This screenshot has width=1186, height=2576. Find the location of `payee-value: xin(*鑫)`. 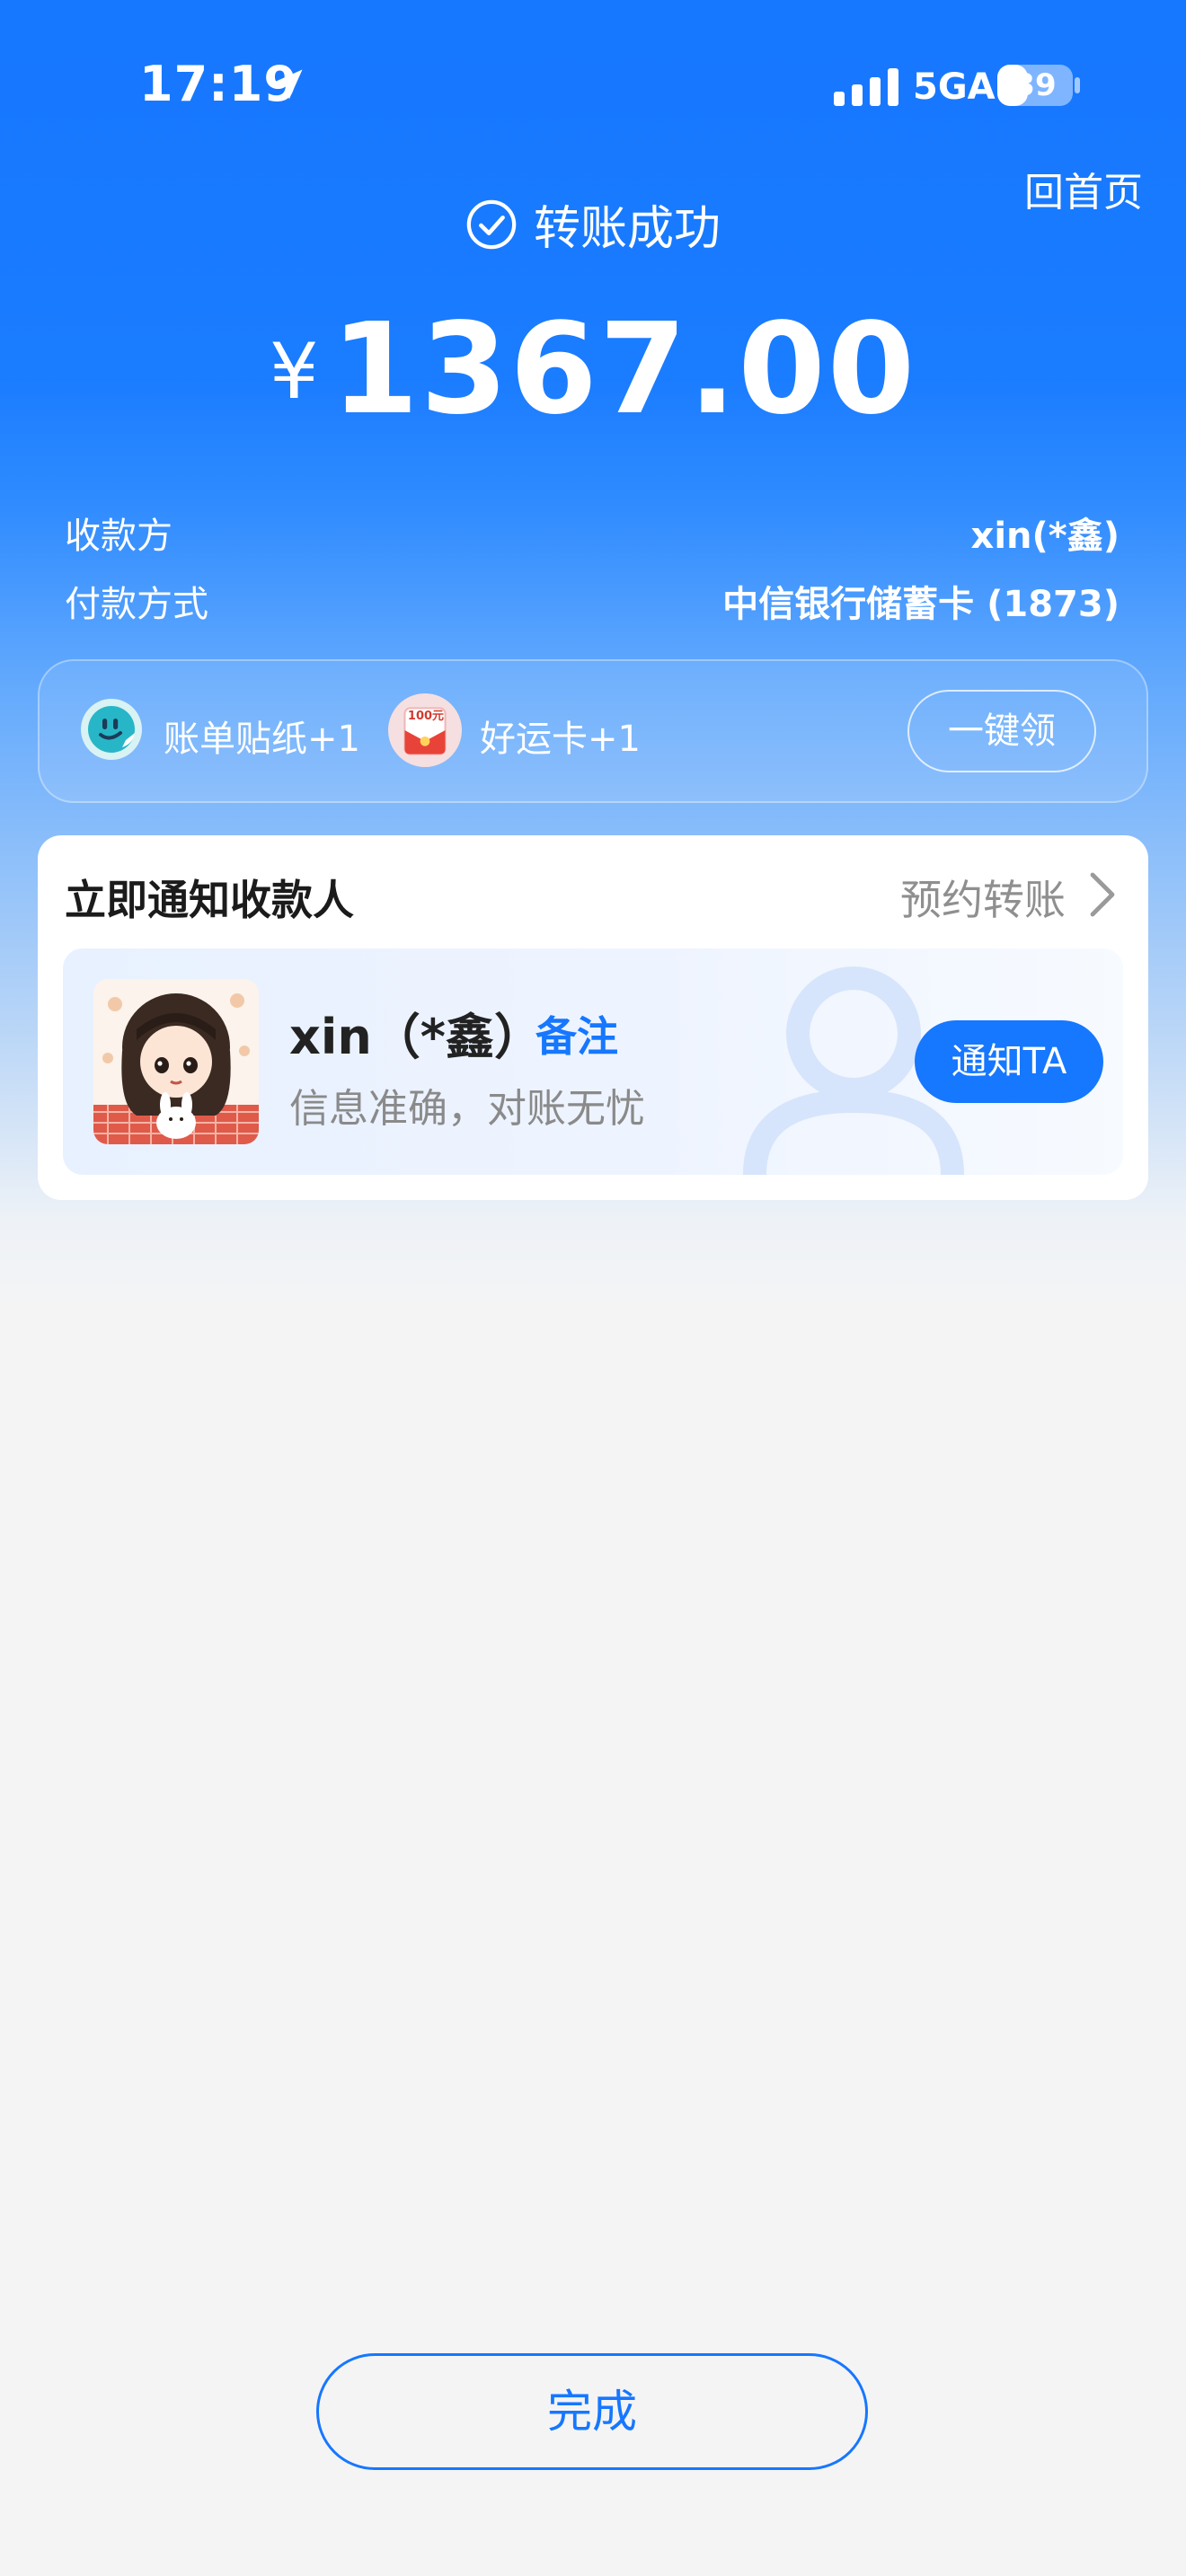

payee-value: xin(*鑫) is located at coordinates (1045, 536).